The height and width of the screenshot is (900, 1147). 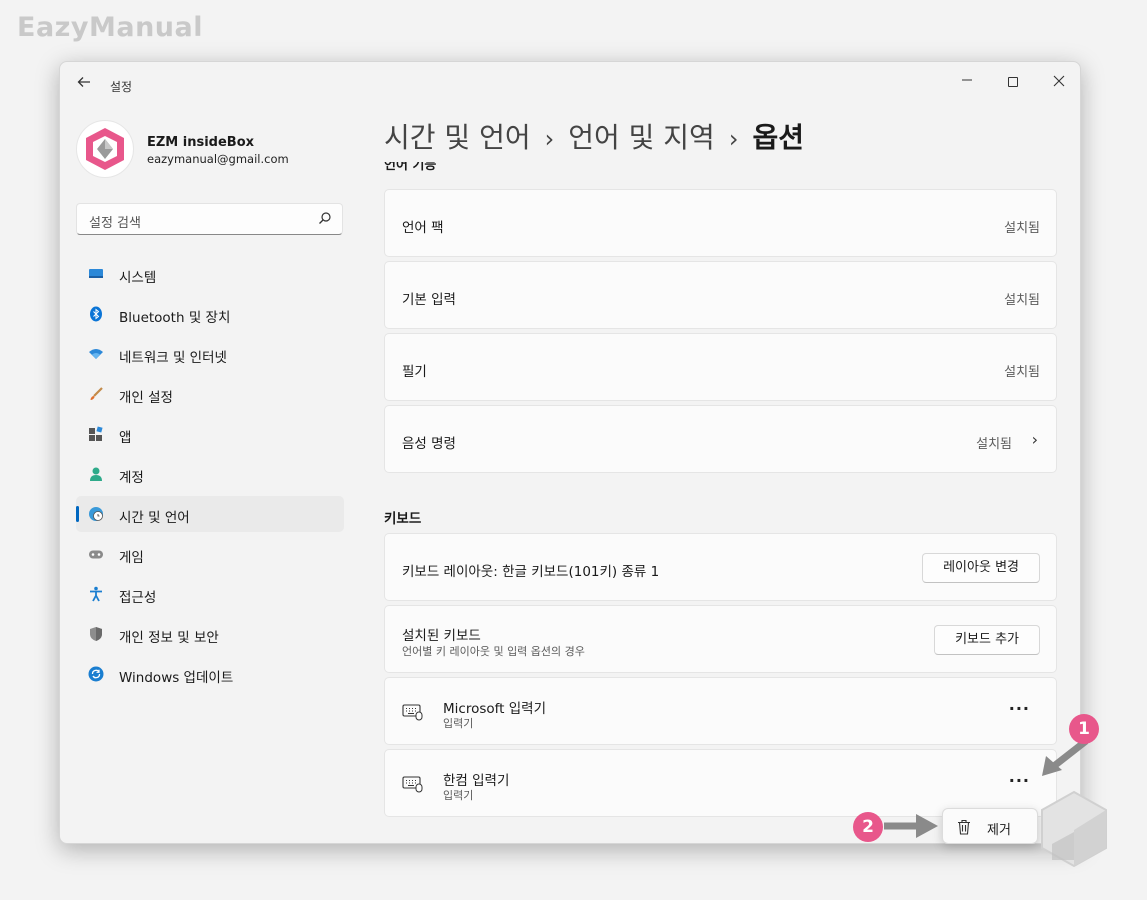 I want to click on close-button, so click(x=1058, y=82).